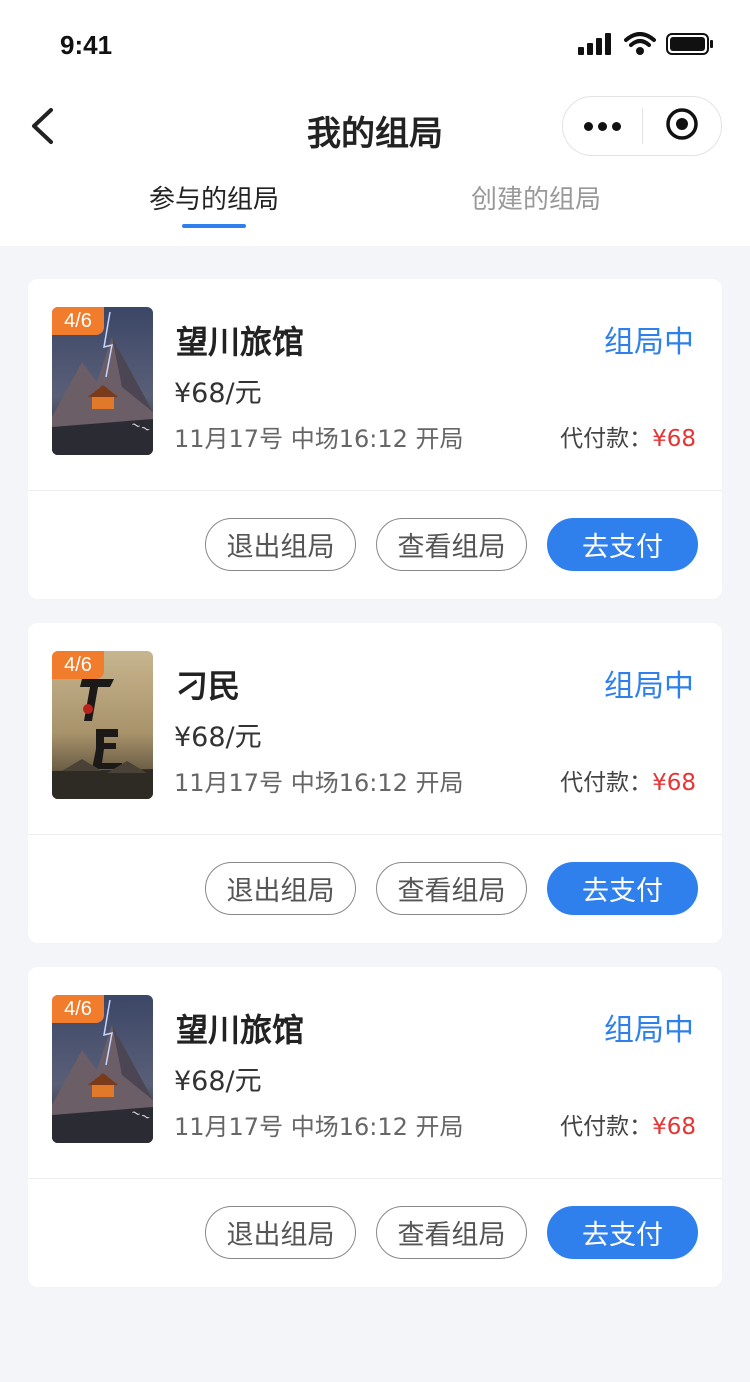 The height and width of the screenshot is (1382, 750). What do you see at coordinates (208, 686) in the screenshot?
I see `game-title: 刁民` at bounding box center [208, 686].